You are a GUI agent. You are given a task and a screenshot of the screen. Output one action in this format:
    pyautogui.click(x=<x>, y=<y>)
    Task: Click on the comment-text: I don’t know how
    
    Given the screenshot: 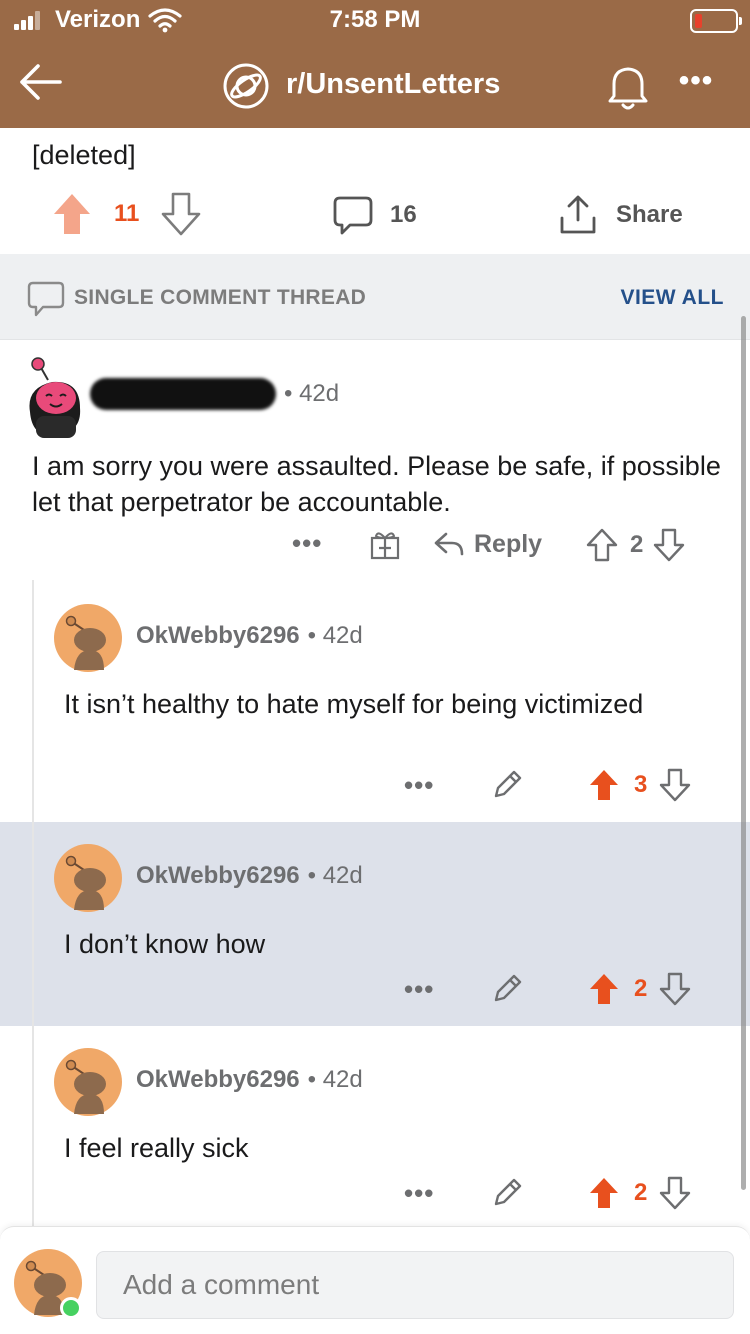 What is the action you would take?
    pyautogui.click(x=165, y=944)
    